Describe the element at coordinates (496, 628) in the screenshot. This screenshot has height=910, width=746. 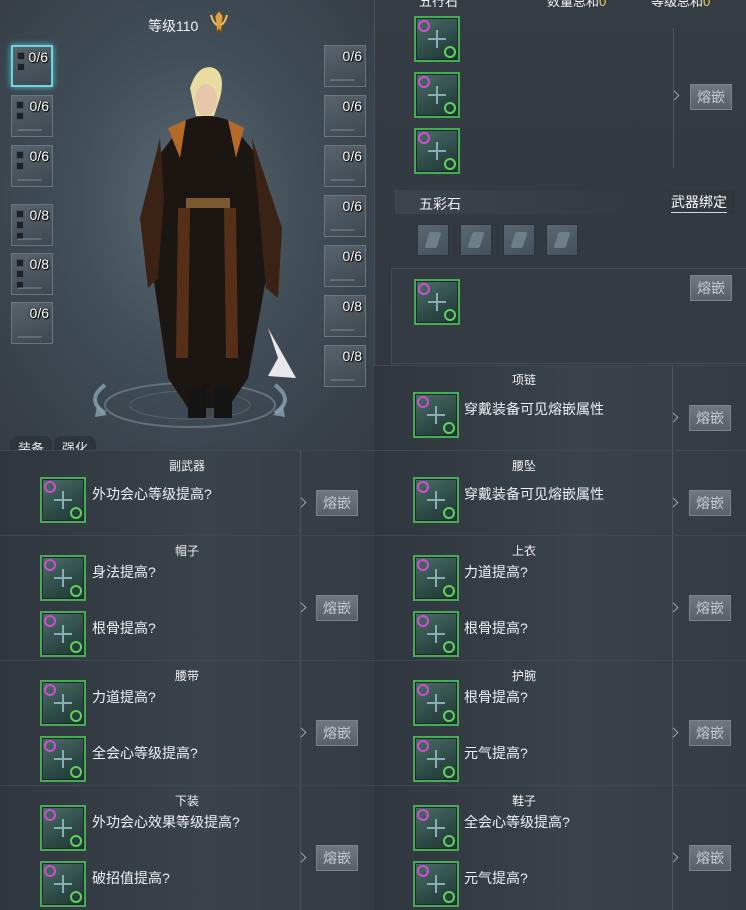
I see `gem-attribute-text: 根骨提高?` at that location.